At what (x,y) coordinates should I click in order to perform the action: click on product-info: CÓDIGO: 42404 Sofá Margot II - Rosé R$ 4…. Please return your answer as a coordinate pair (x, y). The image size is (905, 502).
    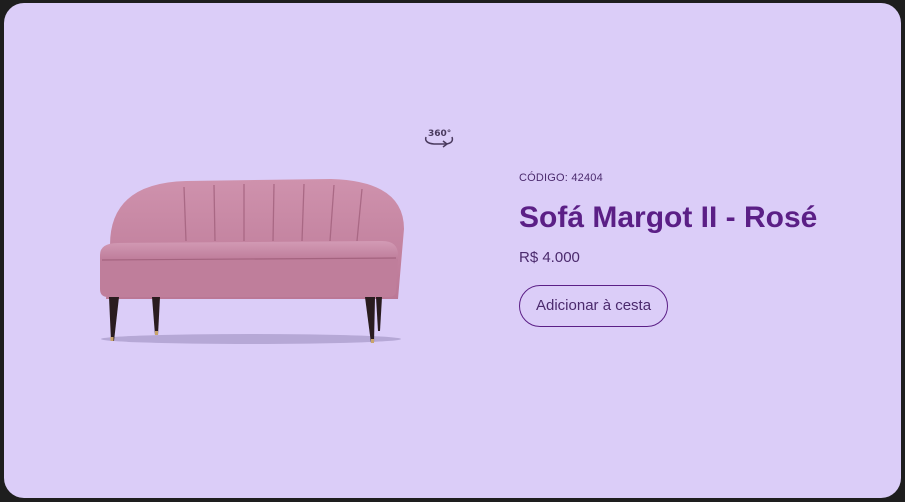
    Looking at the image, I should click on (668, 248).